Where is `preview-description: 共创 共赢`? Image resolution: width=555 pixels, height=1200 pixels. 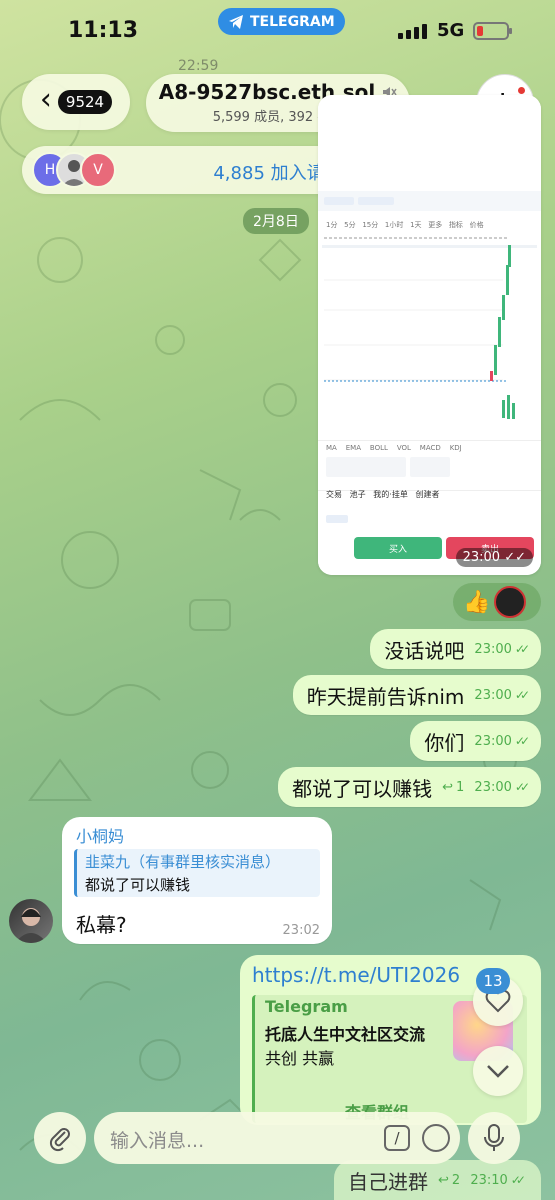
preview-description: 共创 共赢 is located at coordinates (300, 1058).